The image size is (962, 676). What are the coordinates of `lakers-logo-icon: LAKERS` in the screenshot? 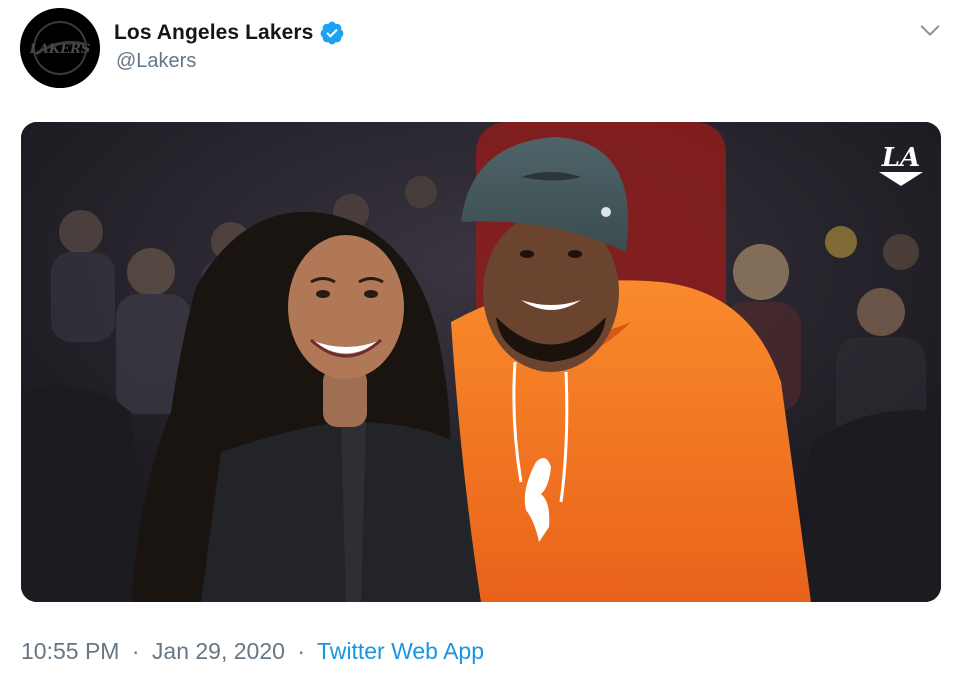 It's located at (60, 48).